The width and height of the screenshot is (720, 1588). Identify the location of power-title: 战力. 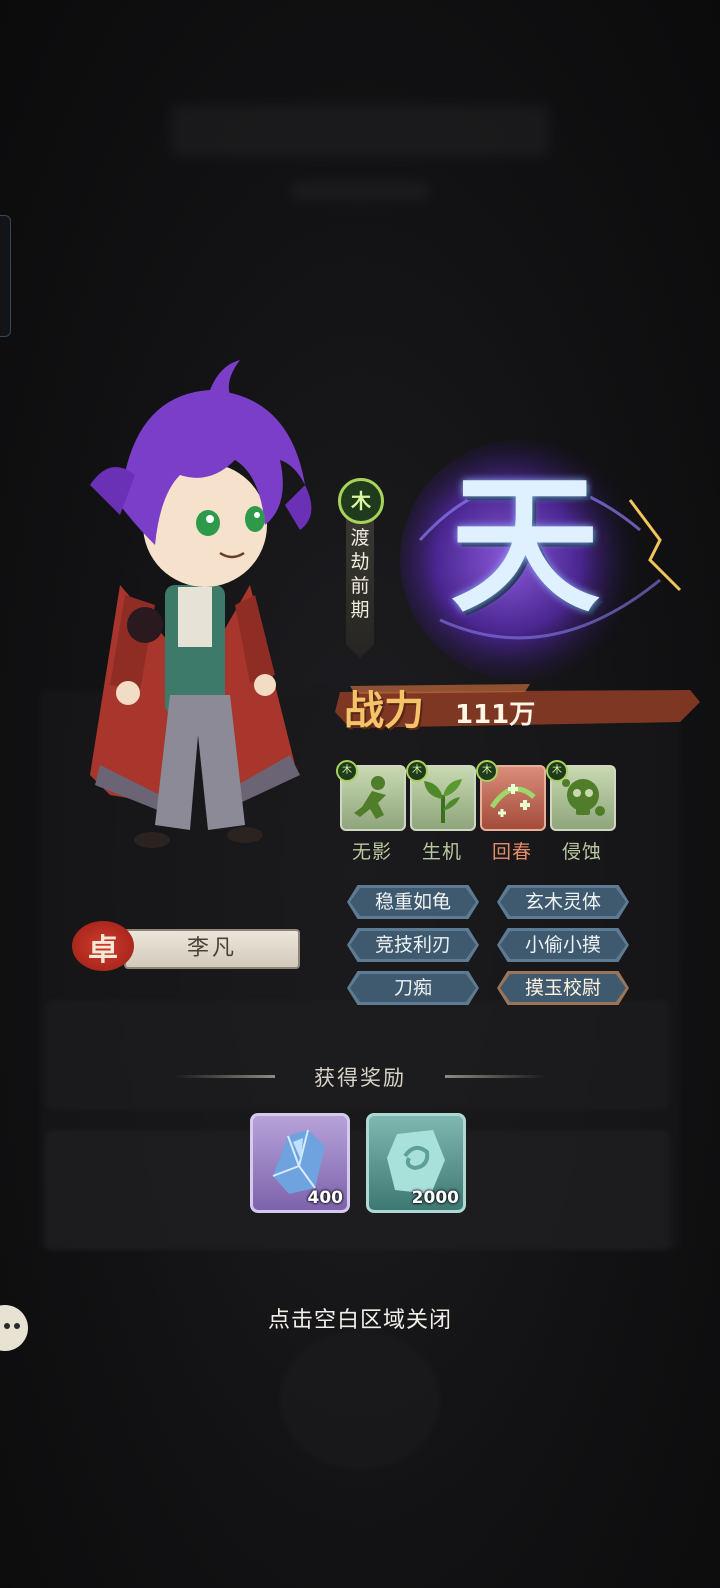
(384, 710).